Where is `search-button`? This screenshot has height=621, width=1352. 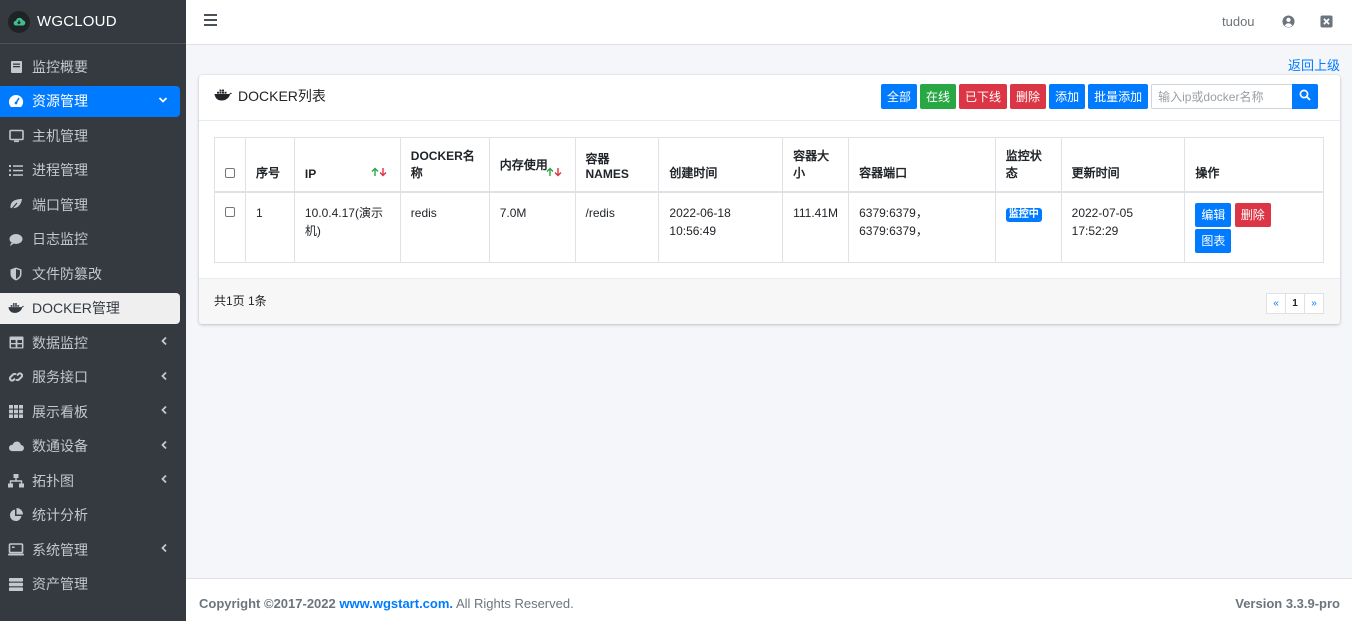
search-button is located at coordinates (1305, 96).